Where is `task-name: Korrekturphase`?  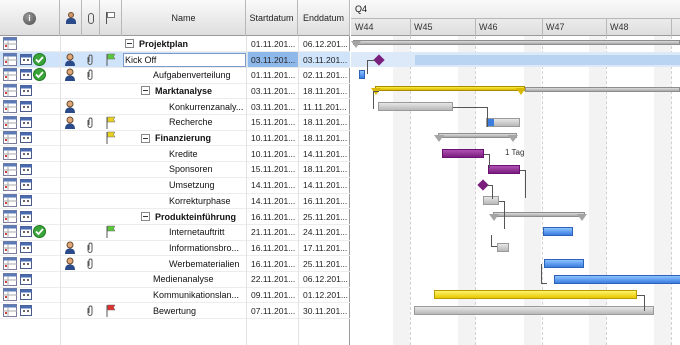 task-name: Korrekturphase is located at coordinates (200, 201).